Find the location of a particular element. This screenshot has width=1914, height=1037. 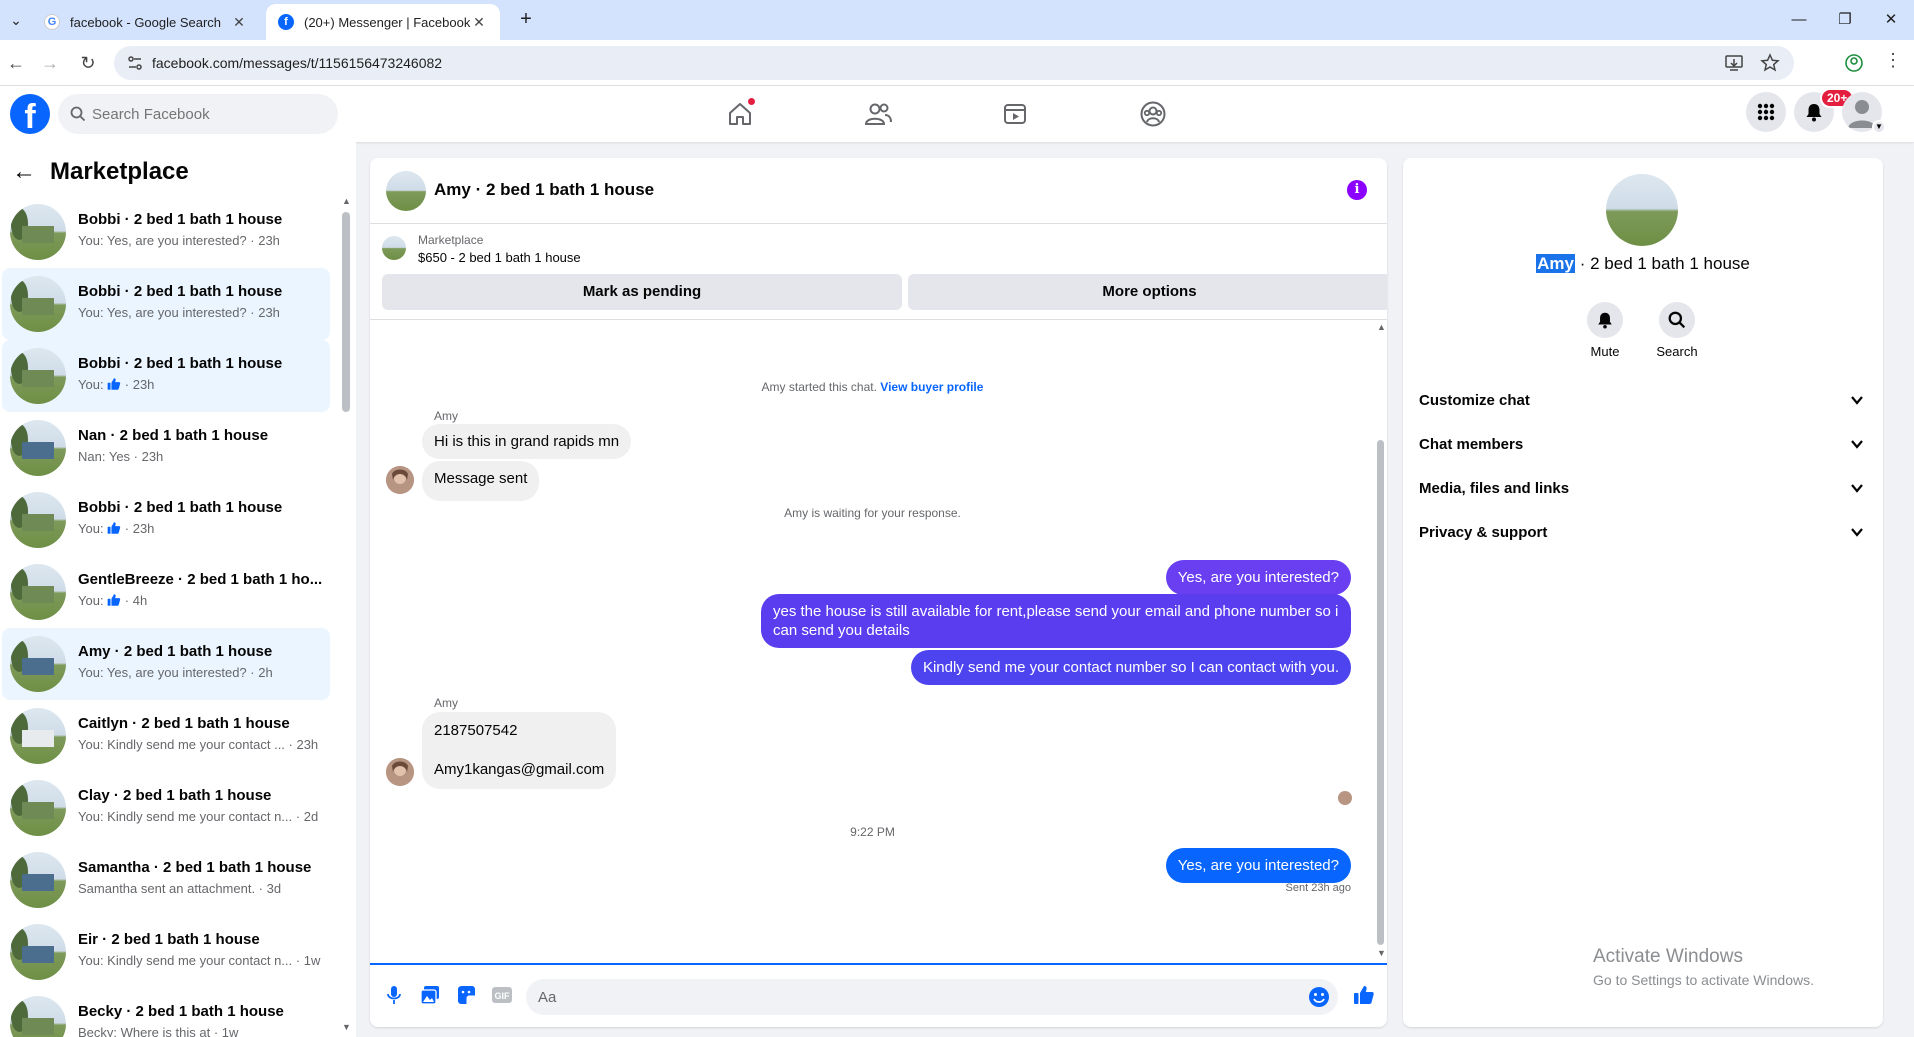

site-settings-icon is located at coordinates (135, 63).